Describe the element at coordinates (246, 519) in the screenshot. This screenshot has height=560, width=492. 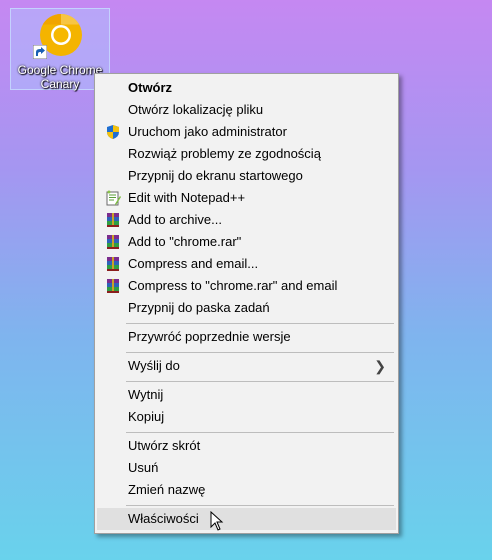
I see `menu-item-properties: Właściwości` at that location.